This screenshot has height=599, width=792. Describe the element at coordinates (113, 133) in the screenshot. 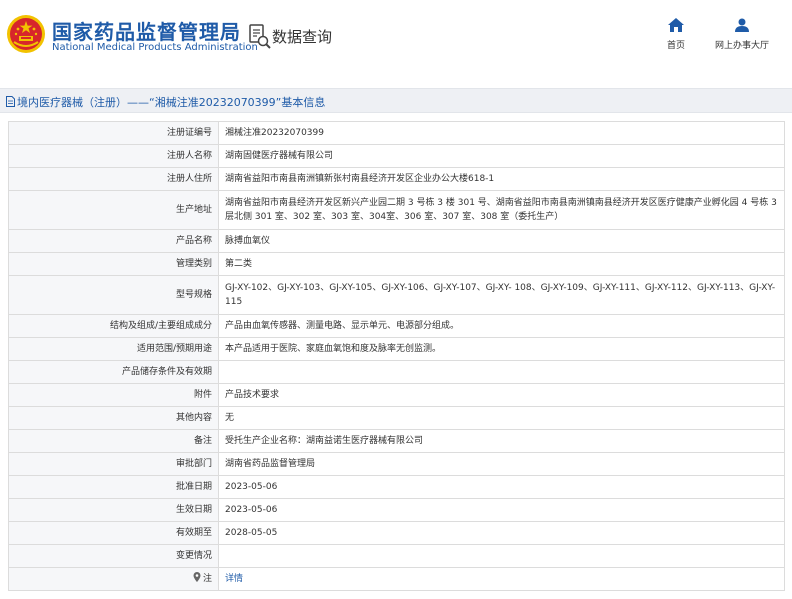

I see `row-label: 注册证编号` at that location.